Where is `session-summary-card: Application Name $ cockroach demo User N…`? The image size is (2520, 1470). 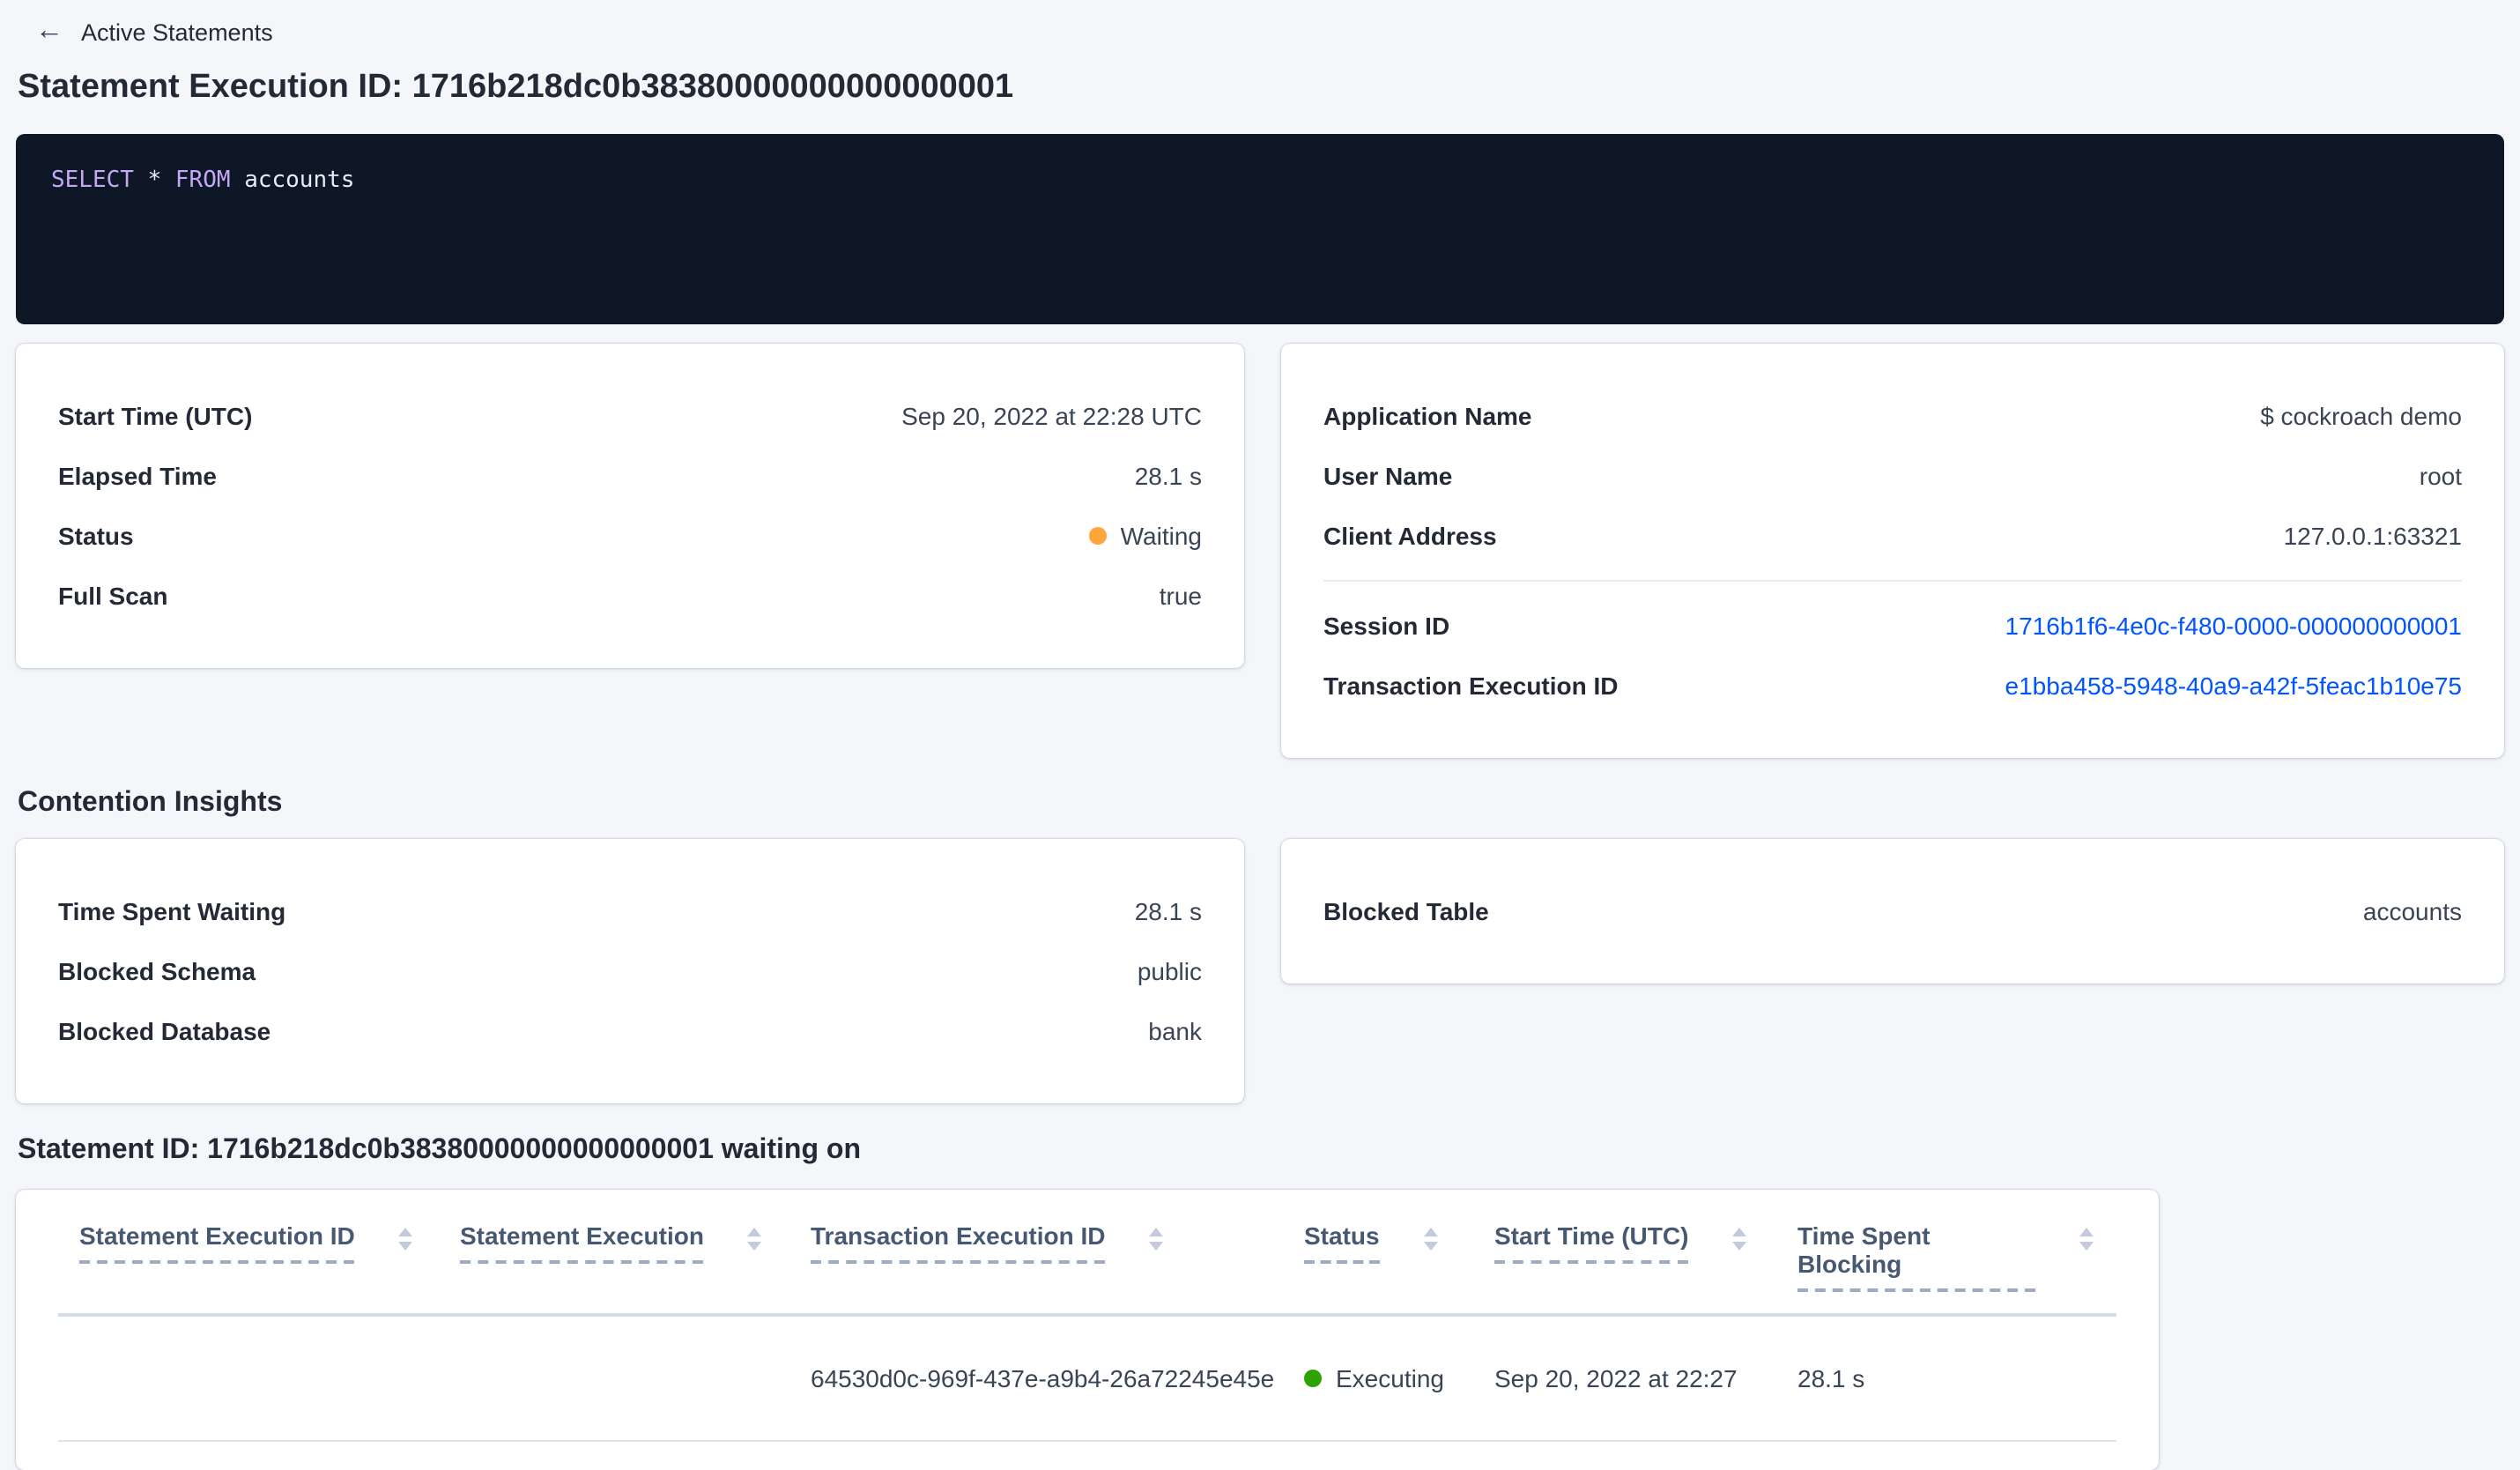
session-summary-card: Application Name $ cockroach demo User N… is located at coordinates (1893, 551).